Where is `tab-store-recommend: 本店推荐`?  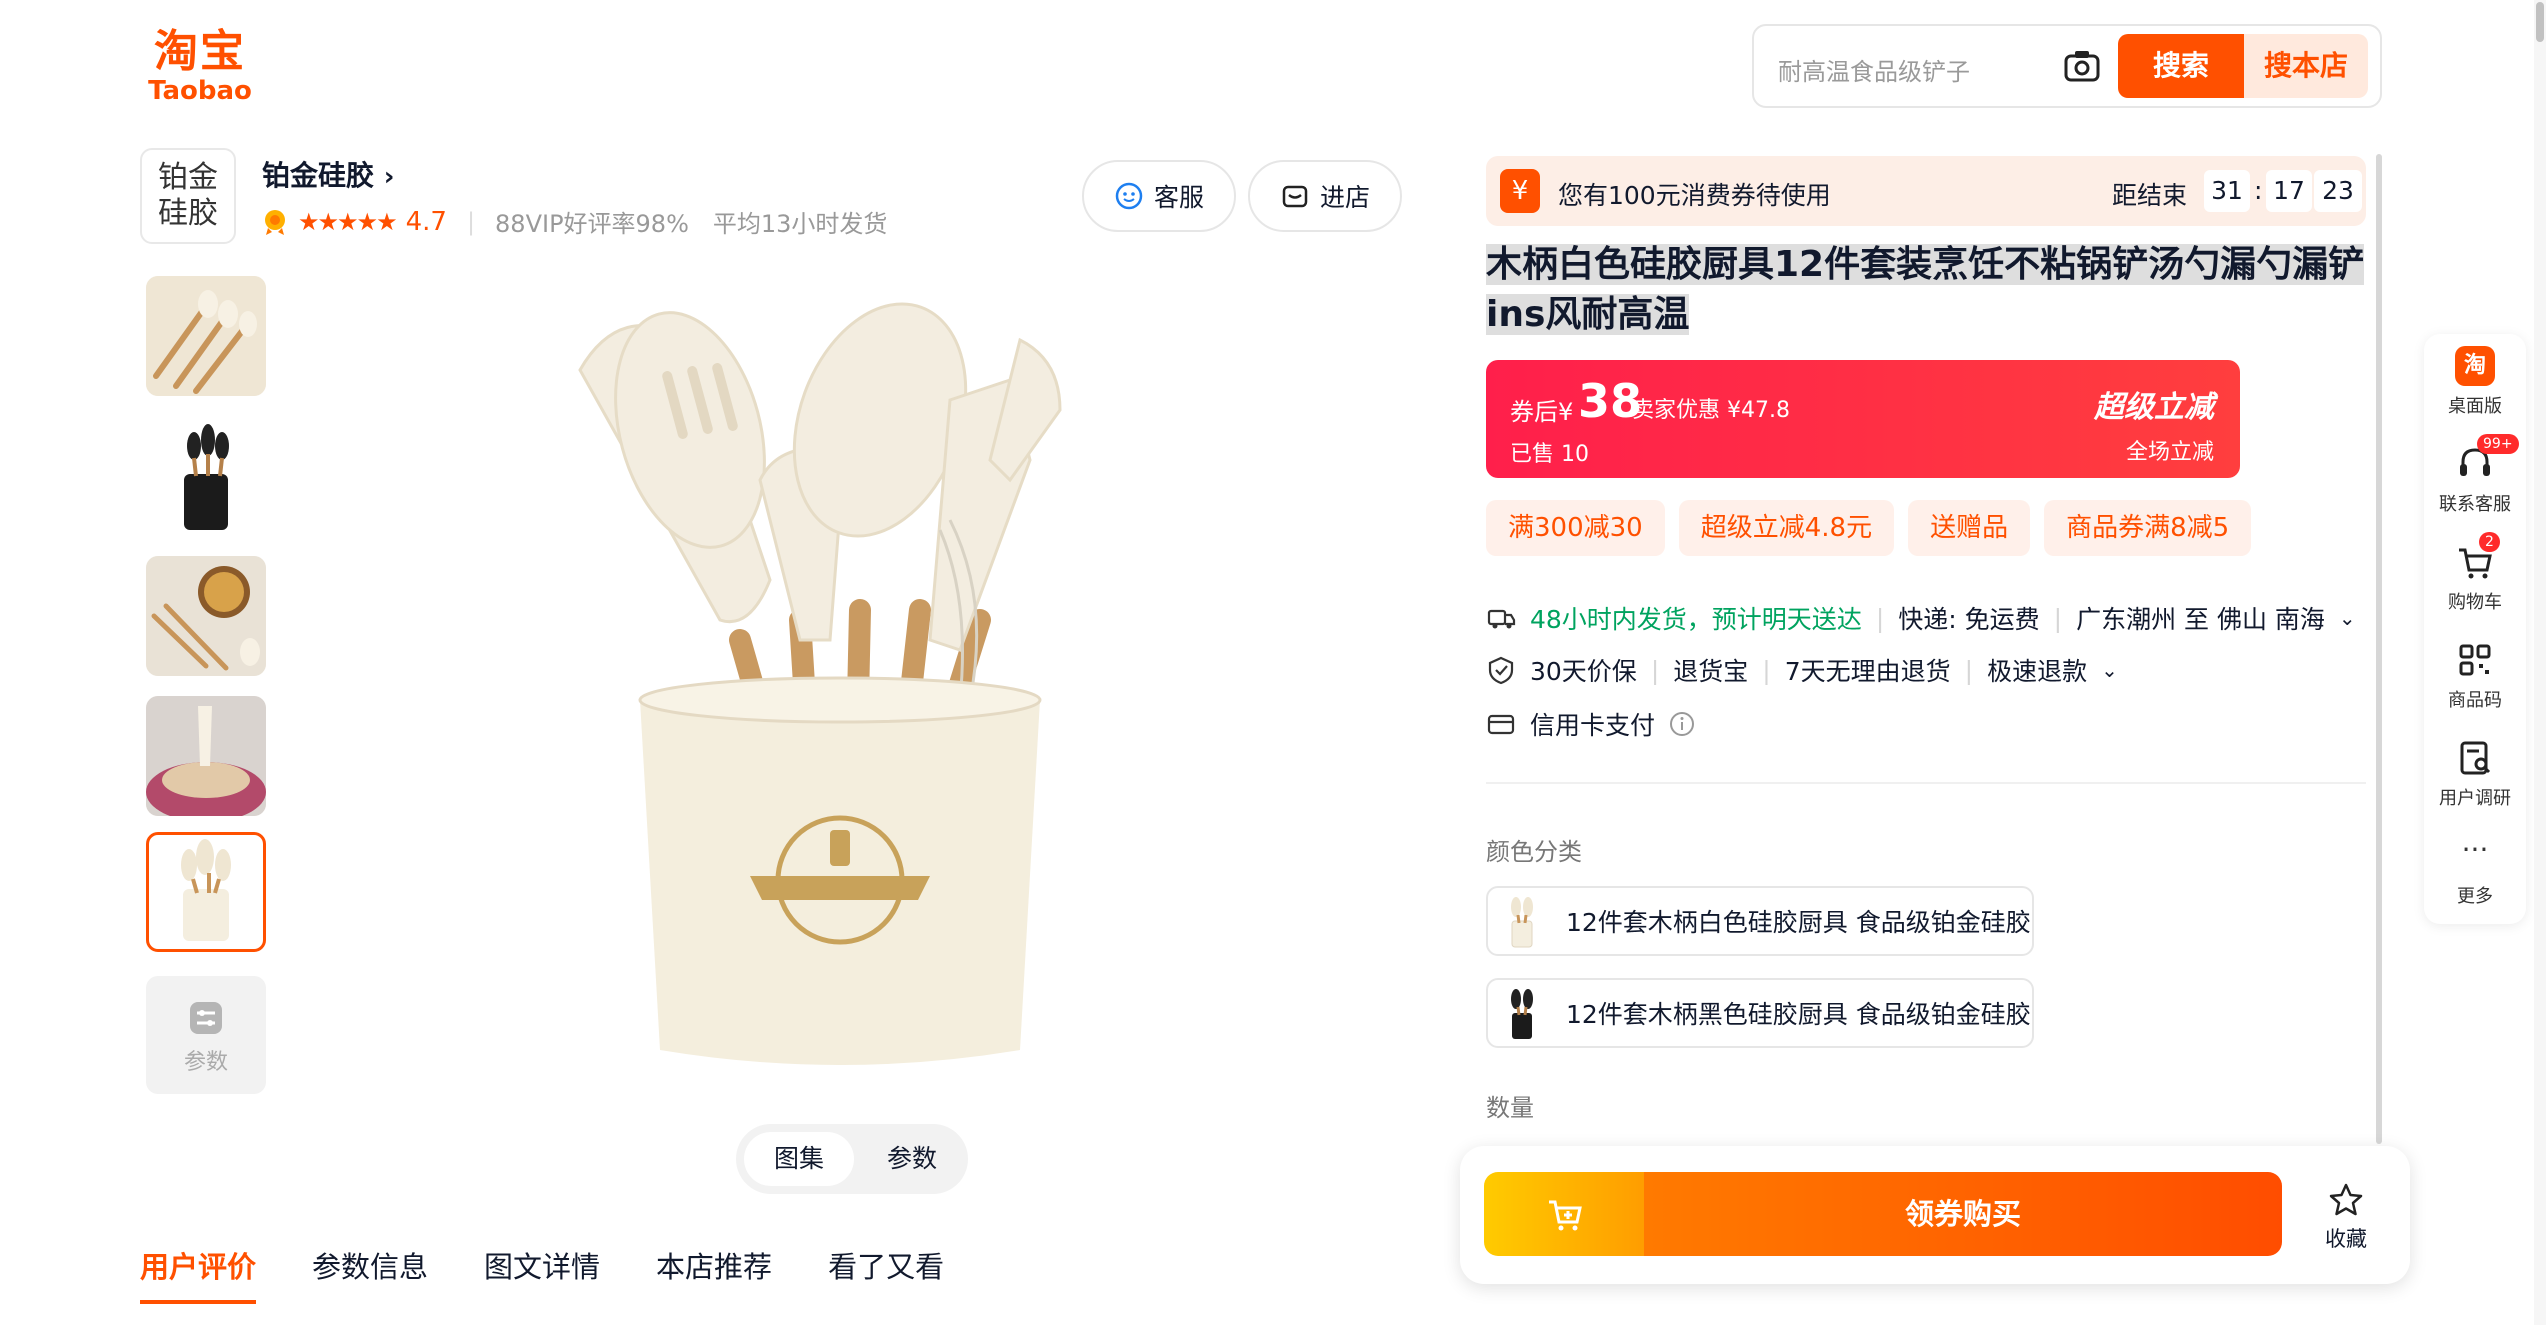 tab-store-recommend: 本店推荐 is located at coordinates (714, 1274).